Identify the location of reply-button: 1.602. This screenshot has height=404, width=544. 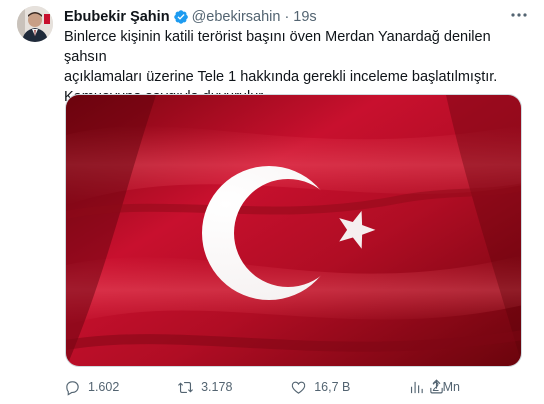
(91, 387).